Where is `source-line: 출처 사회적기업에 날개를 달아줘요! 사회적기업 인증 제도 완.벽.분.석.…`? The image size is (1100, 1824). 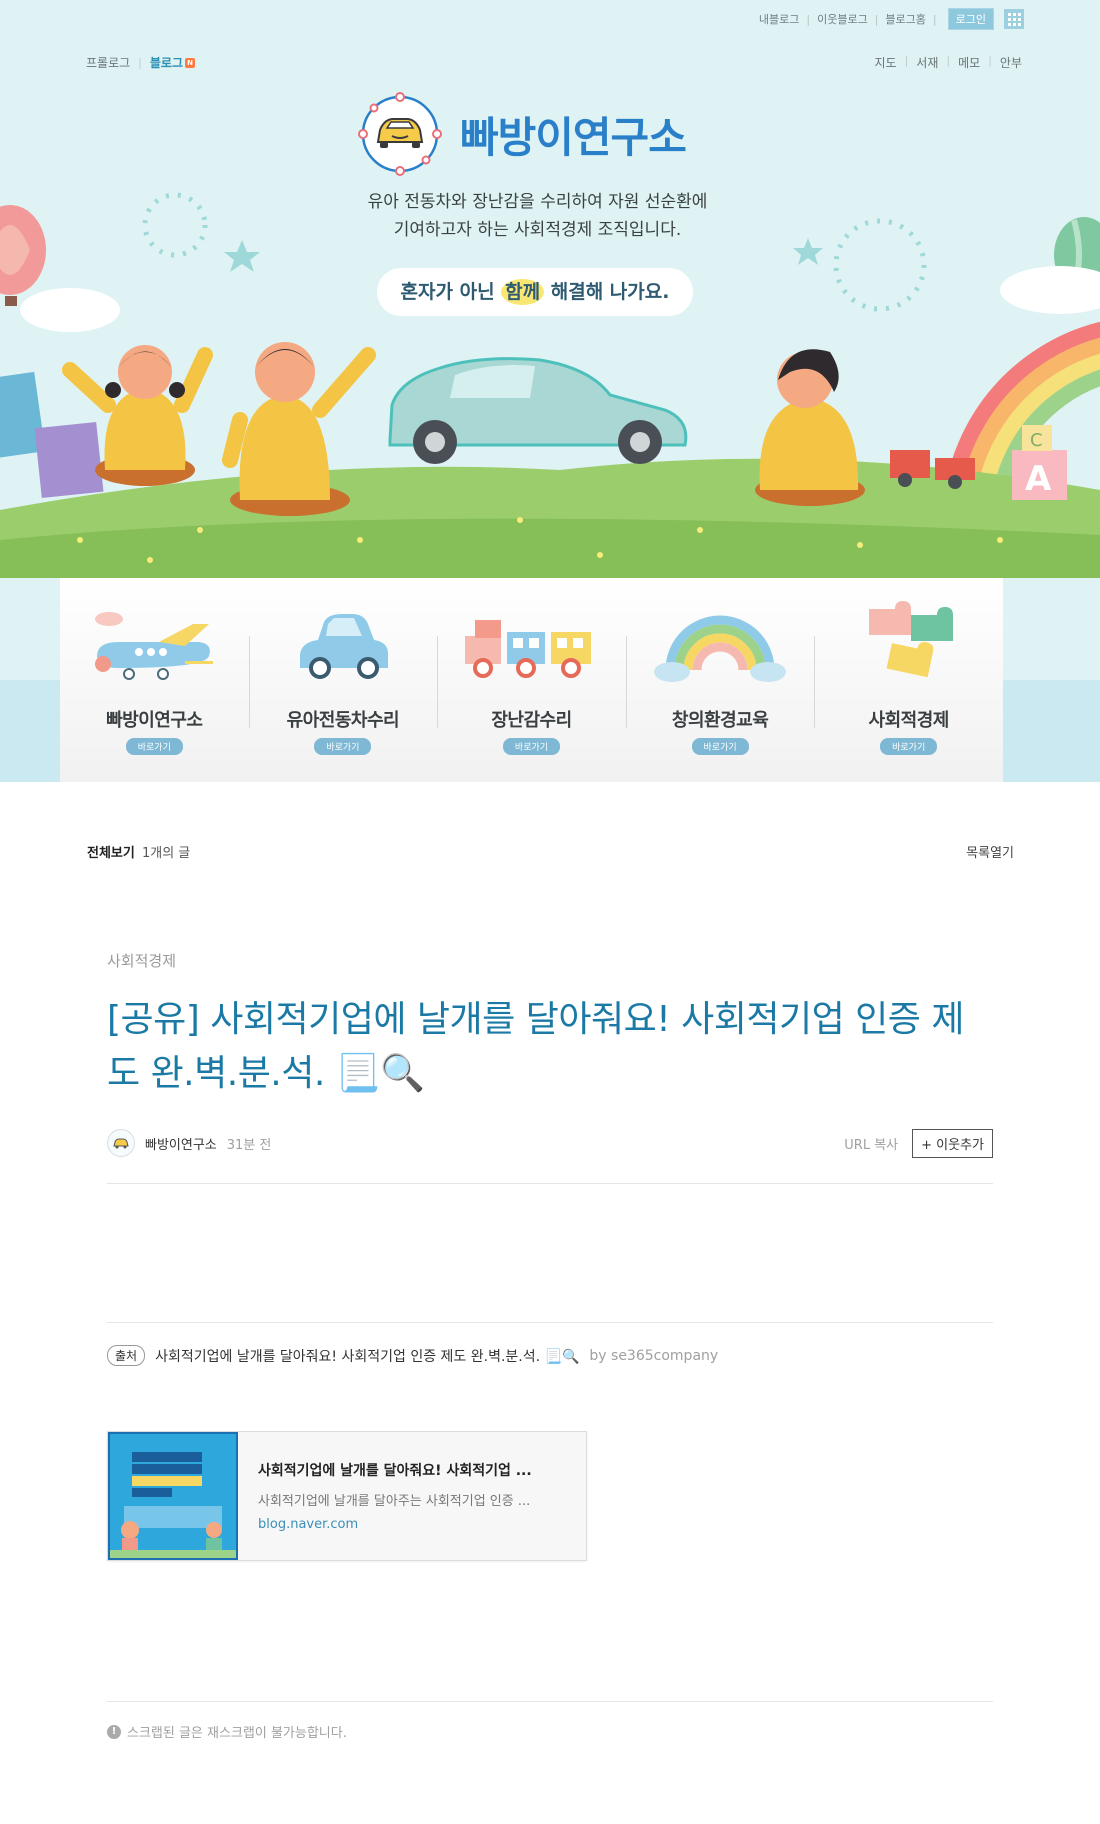
source-line: 출처 사회적기업에 날개를 달아줘요! 사회적기업 인증 제도 완.벽.분.석.… is located at coordinates (412, 1355).